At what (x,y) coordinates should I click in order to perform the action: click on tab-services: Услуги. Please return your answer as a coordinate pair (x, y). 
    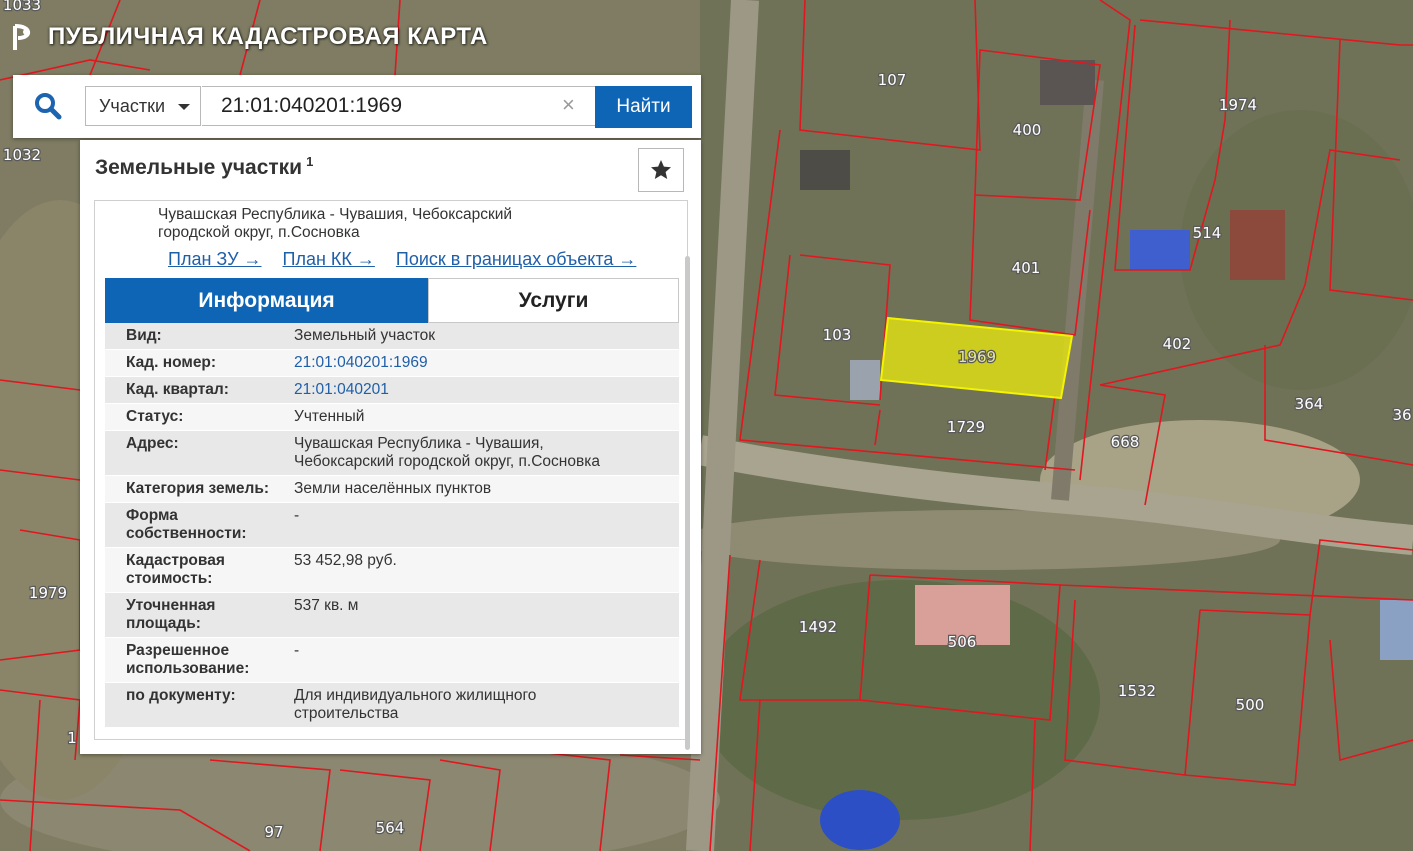
    Looking at the image, I should click on (553, 300).